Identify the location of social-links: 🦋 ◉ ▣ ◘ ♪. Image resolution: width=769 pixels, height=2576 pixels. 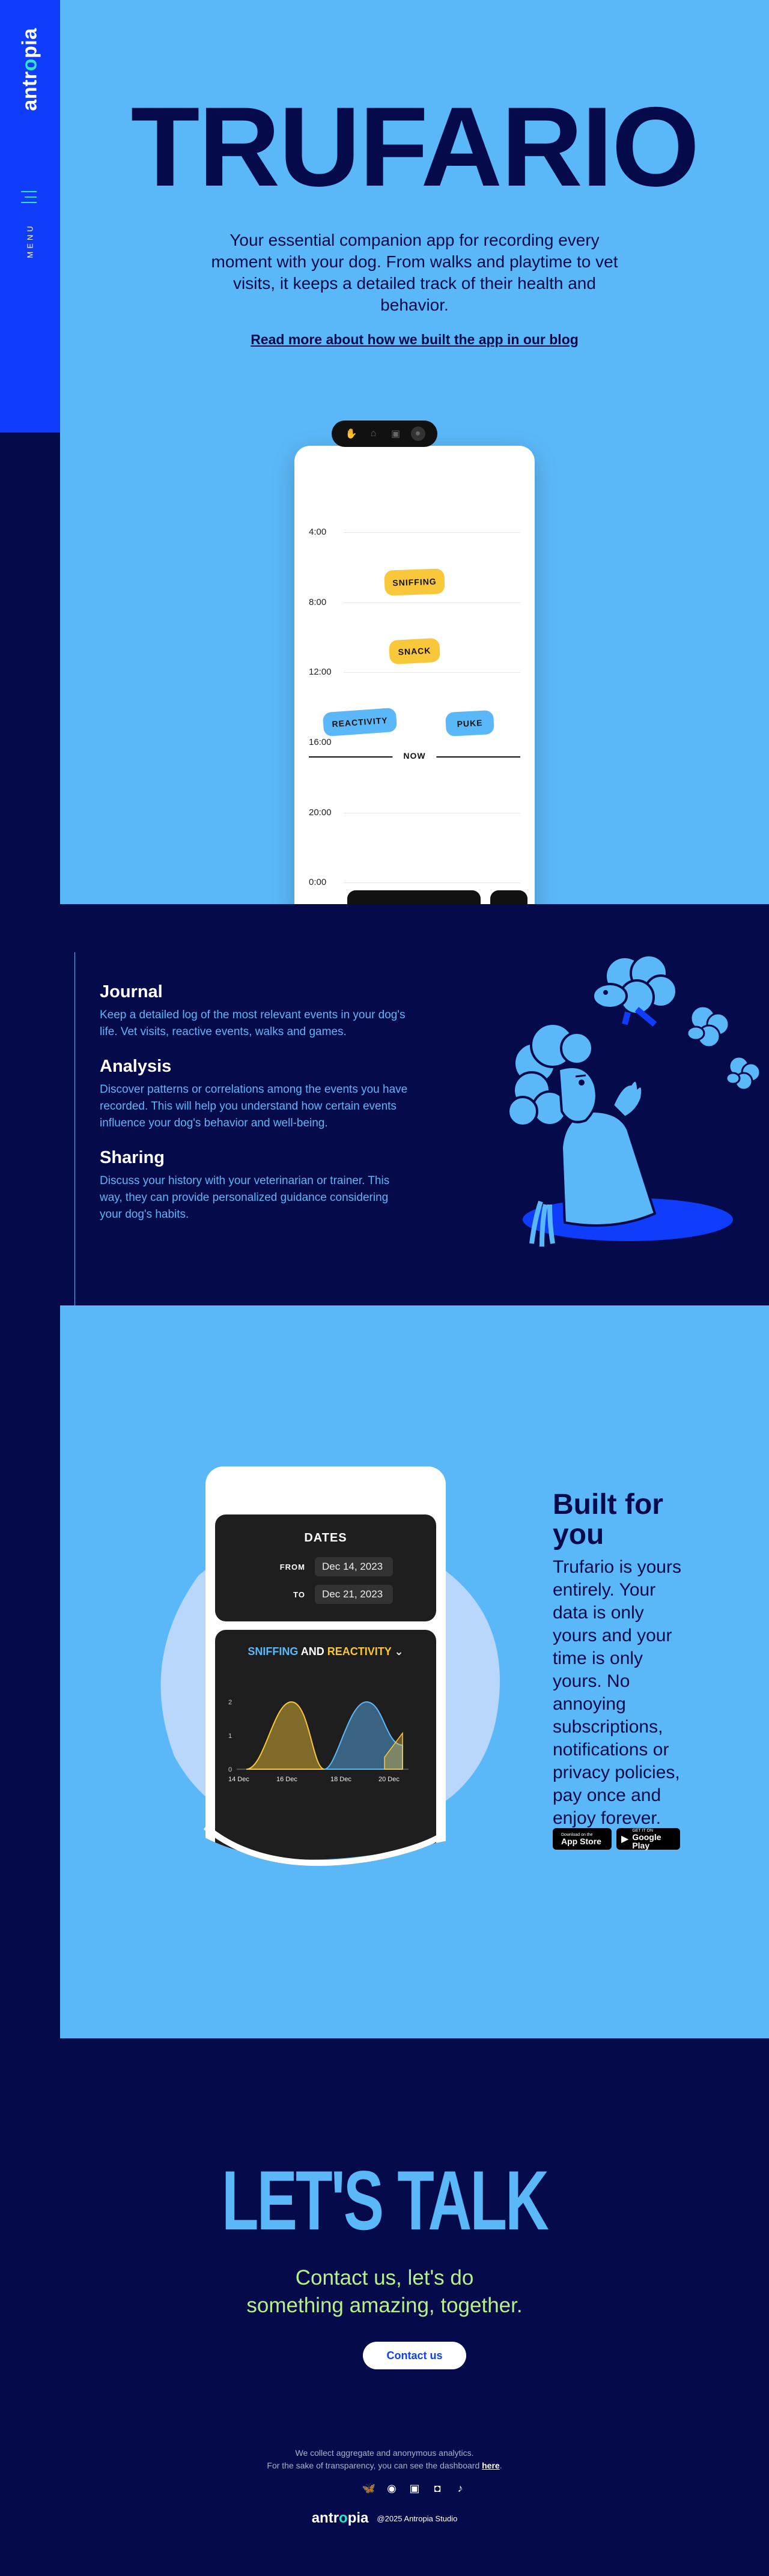
(415, 2491).